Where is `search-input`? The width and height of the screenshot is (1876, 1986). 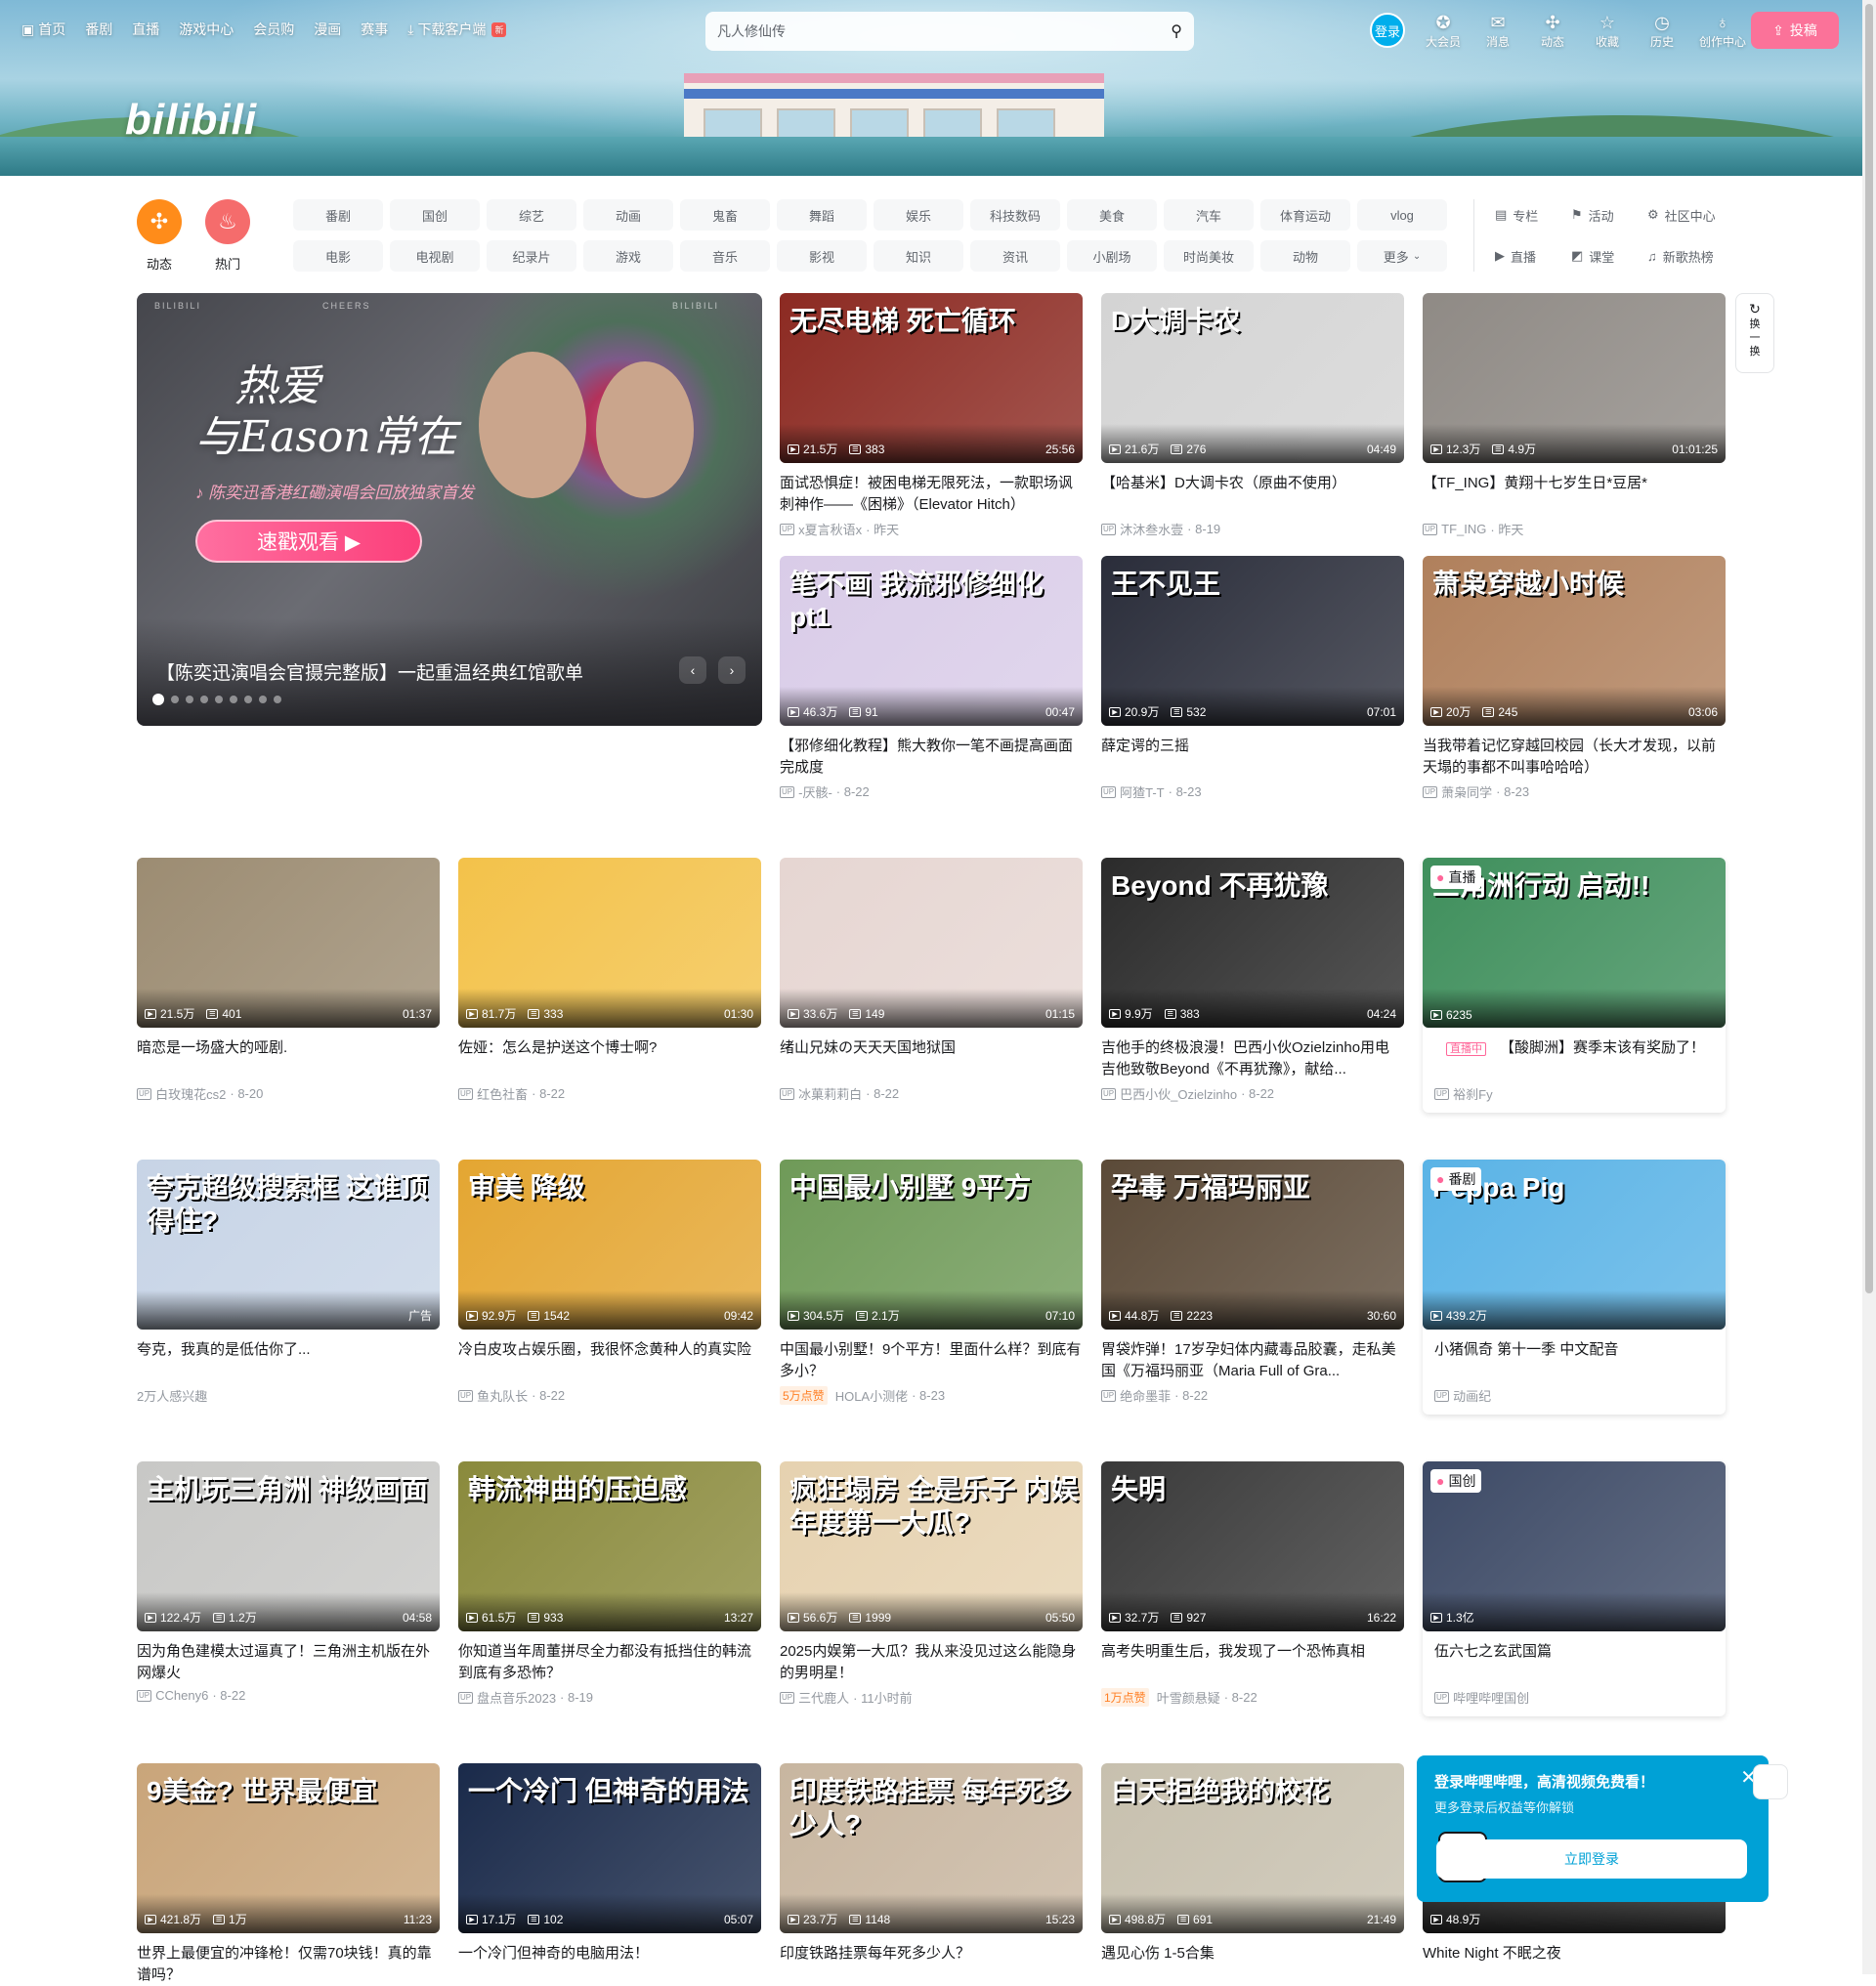
search-input is located at coordinates (944, 31).